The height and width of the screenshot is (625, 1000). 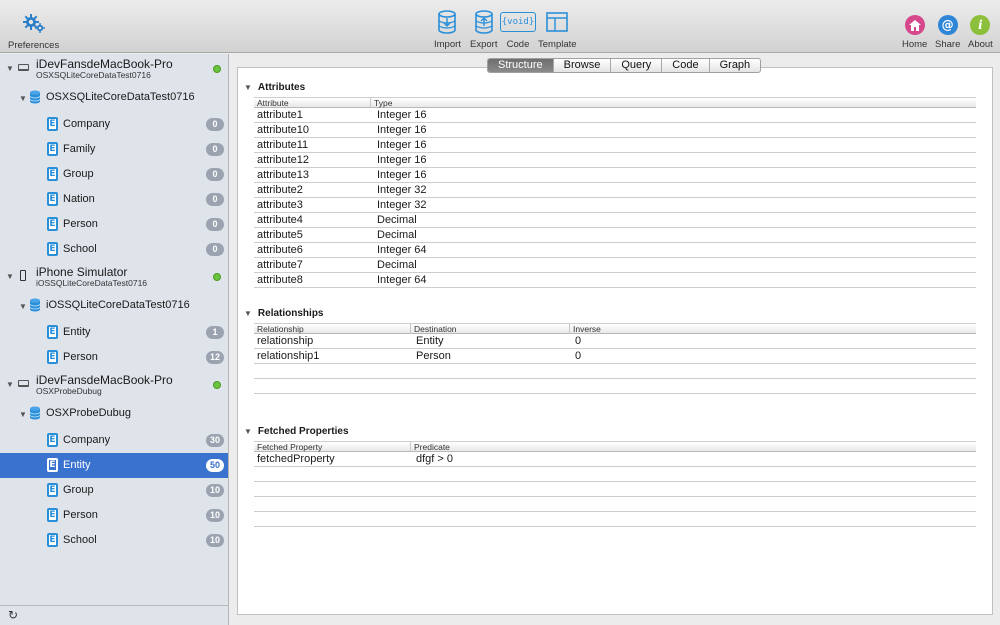 What do you see at coordinates (114, 199) in the screenshot?
I see `sidebar-entity-nation: E Nation 0` at bounding box center [114, 199].